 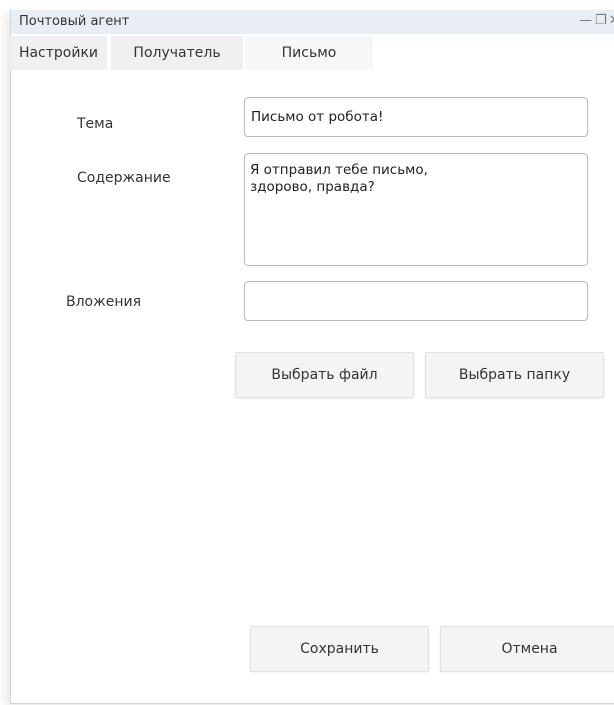 I want to click on title-bar: Почтовый агент — ❐ ✕, so click(x=312, y=22).